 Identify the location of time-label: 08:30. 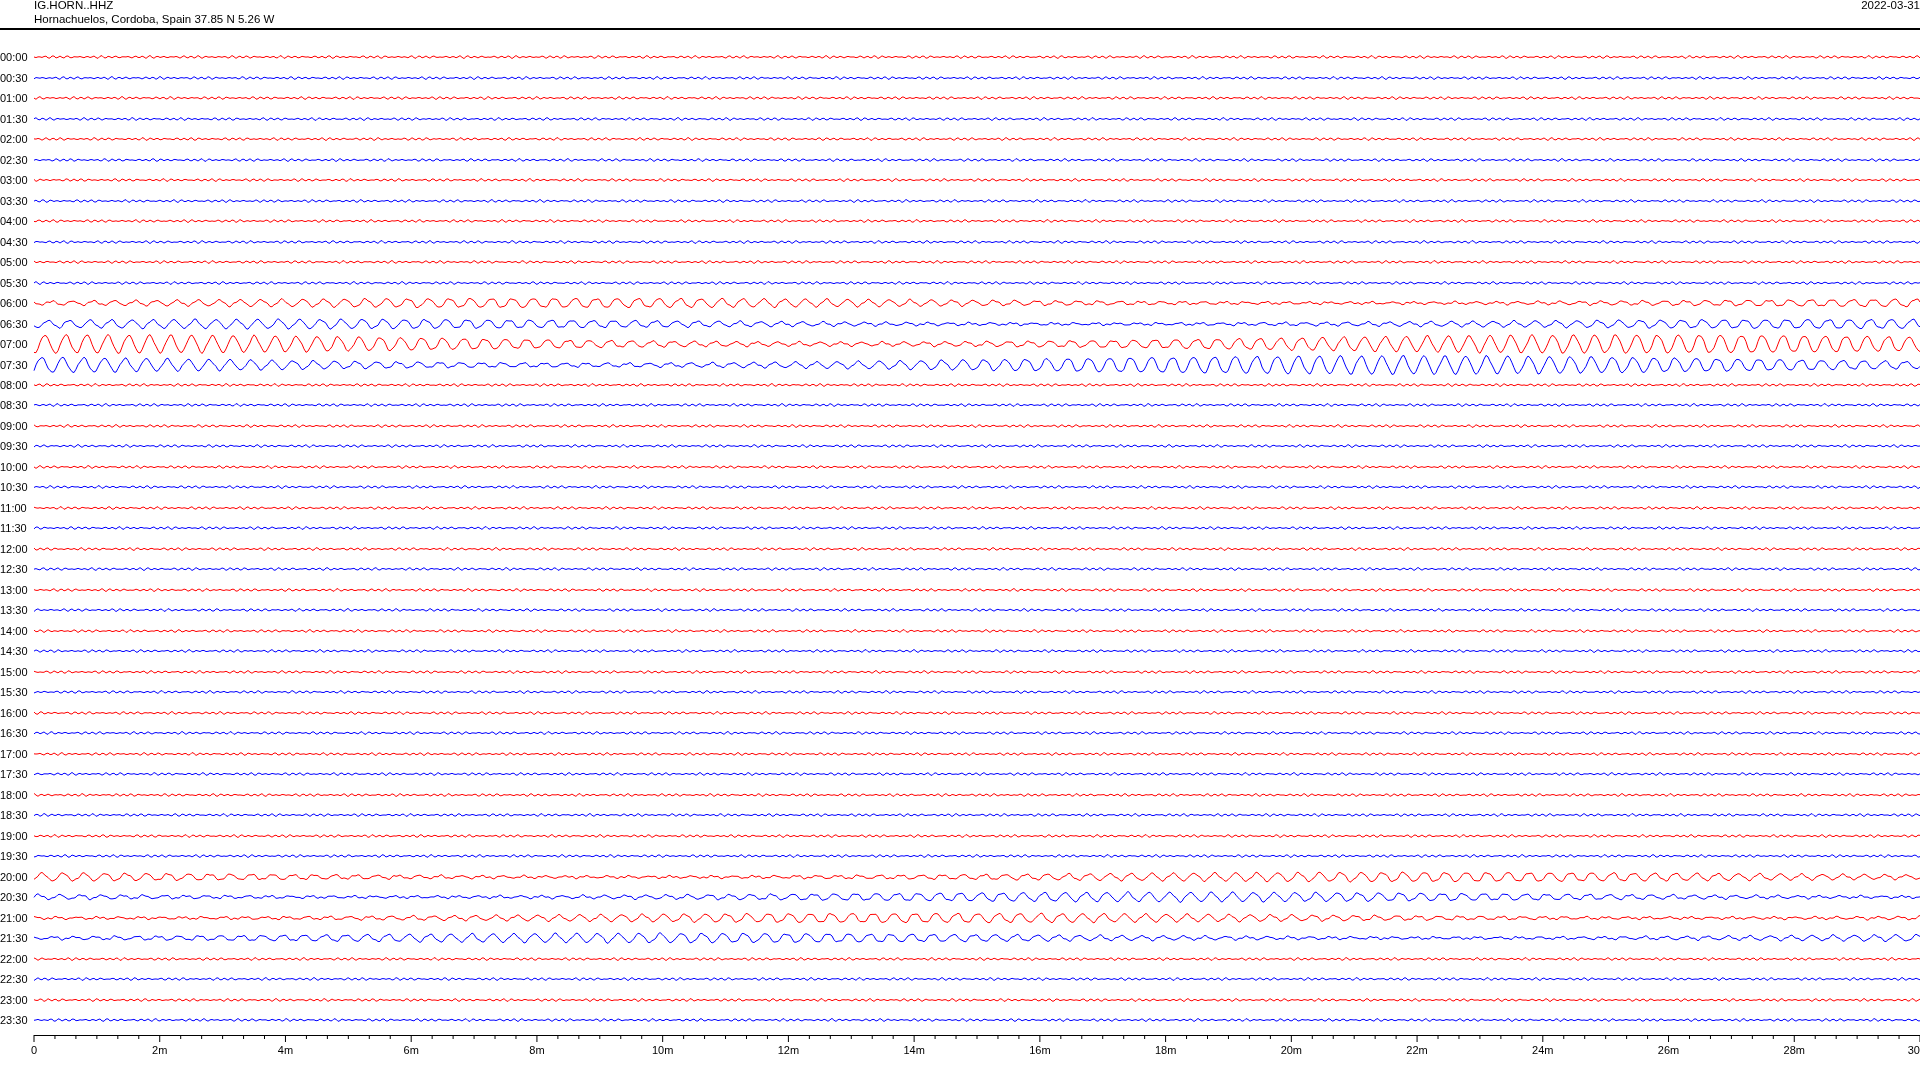
(14, 405).